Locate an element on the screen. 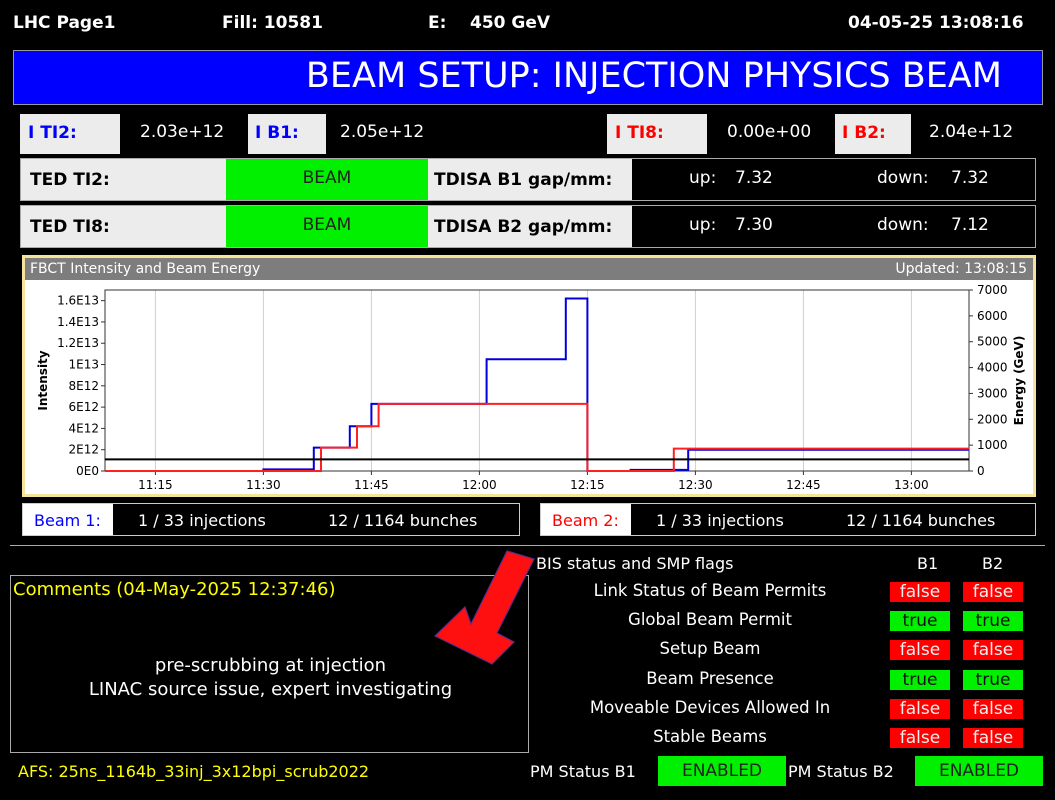  tdisa-b1-down-label: down: is located at coordinates (903, 178).